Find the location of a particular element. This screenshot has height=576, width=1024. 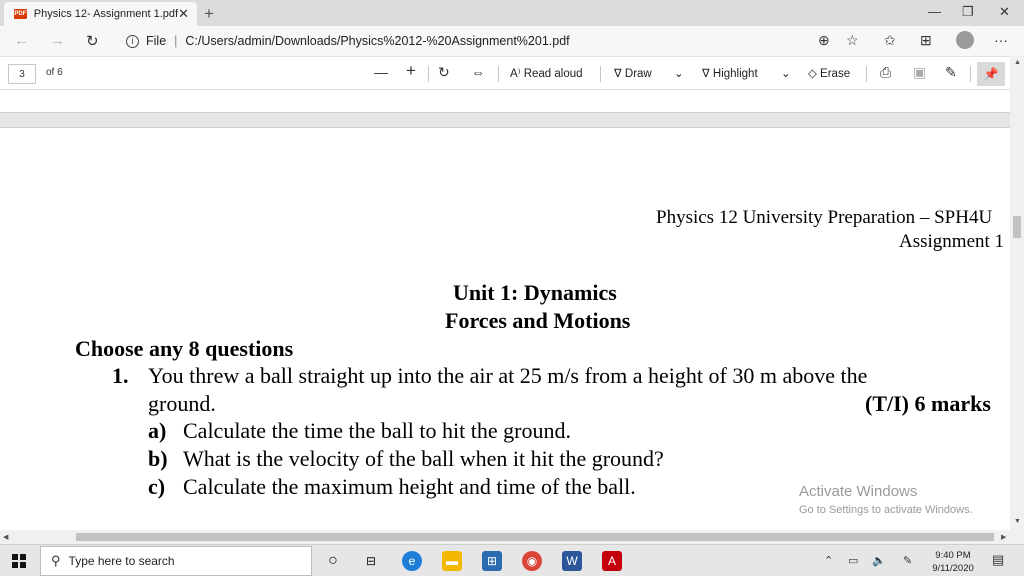

minimize-icon: — is located at coordinates (934, 11).